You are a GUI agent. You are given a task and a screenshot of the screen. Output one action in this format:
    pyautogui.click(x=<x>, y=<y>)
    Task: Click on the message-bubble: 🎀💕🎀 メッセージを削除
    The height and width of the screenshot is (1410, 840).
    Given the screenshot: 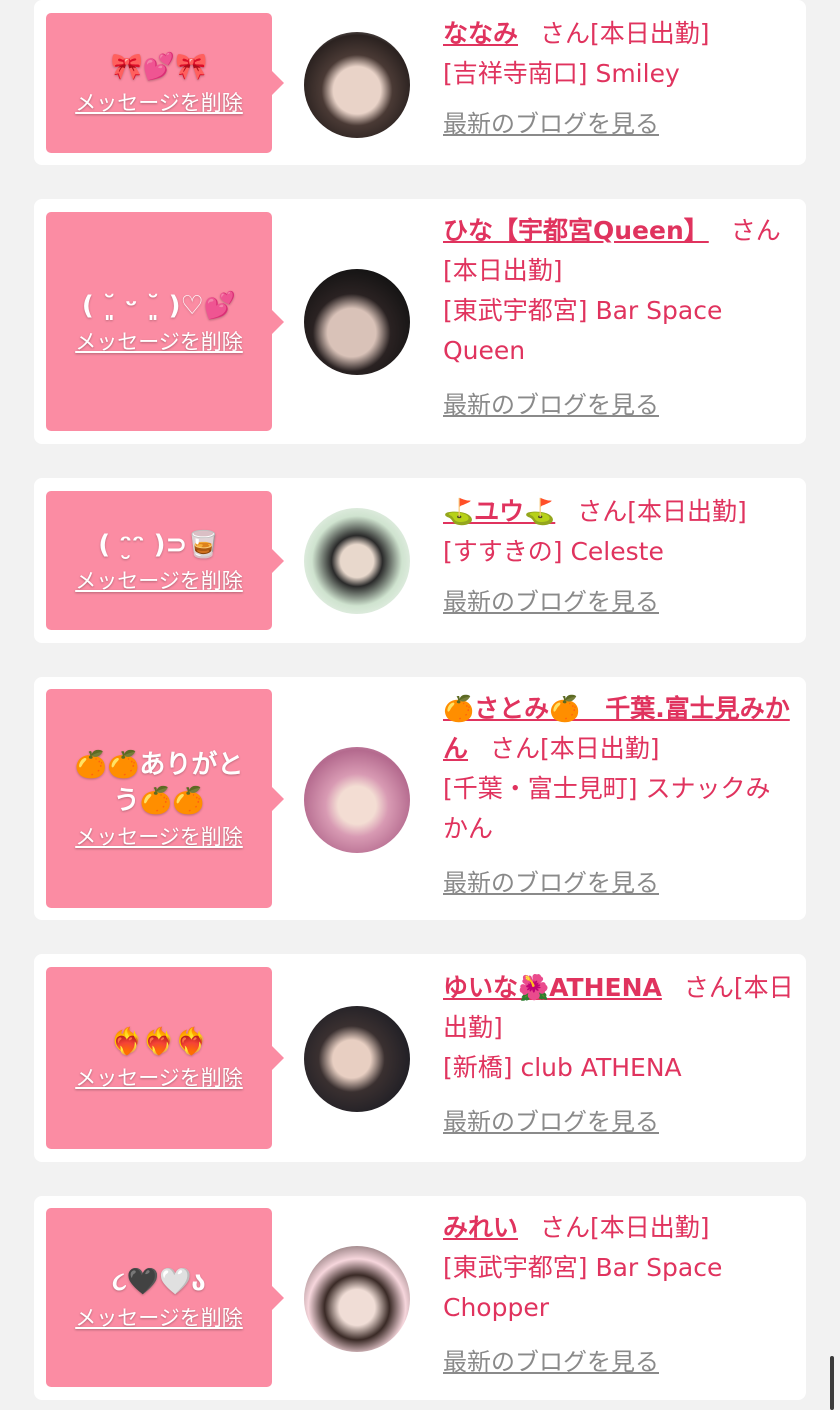 What is the action you would take?
    pyautogui.click(x=165, y=83)
    